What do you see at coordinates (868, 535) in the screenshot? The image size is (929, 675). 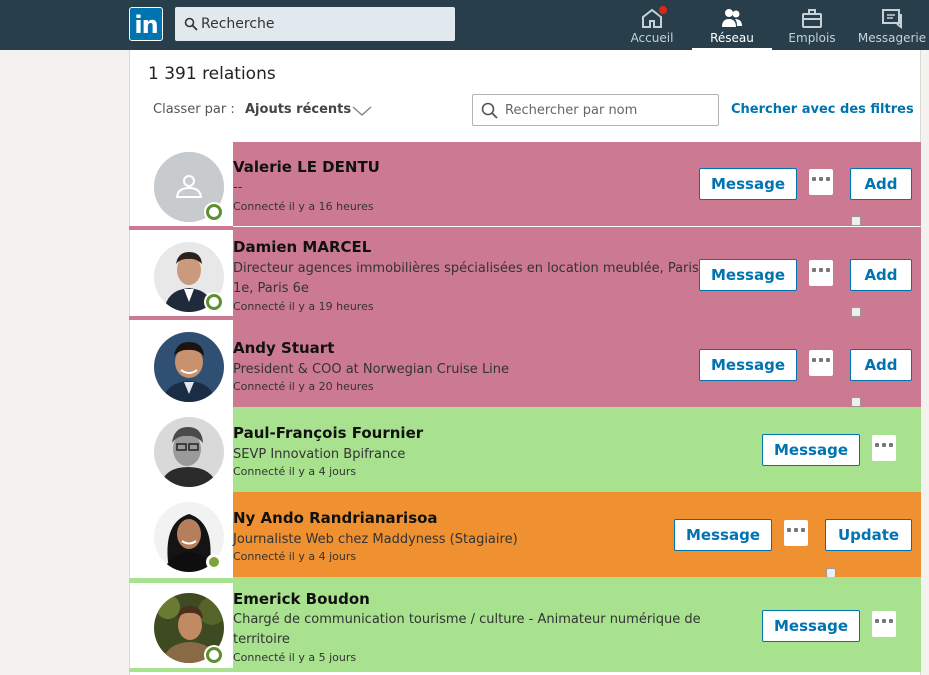 I see `update-button: Update` at bounding box center [868, 535].